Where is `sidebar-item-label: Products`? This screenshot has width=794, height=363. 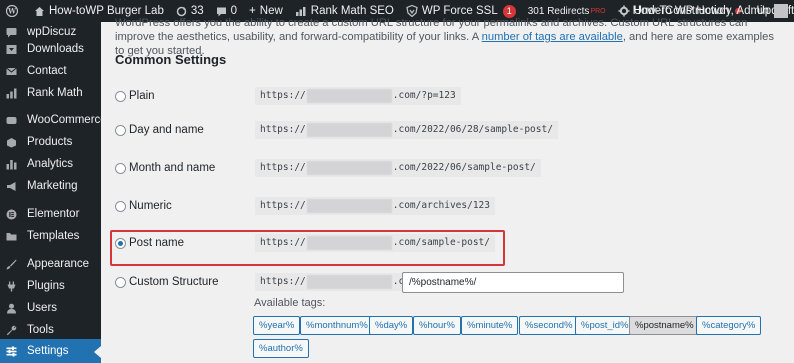 sidebar-item-label: Products is located at coordinates (50, 142).